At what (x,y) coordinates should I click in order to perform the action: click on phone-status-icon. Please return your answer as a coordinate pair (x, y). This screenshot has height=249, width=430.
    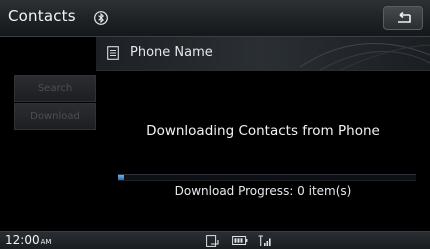
    Looking at the image, I should click on (212, 241).